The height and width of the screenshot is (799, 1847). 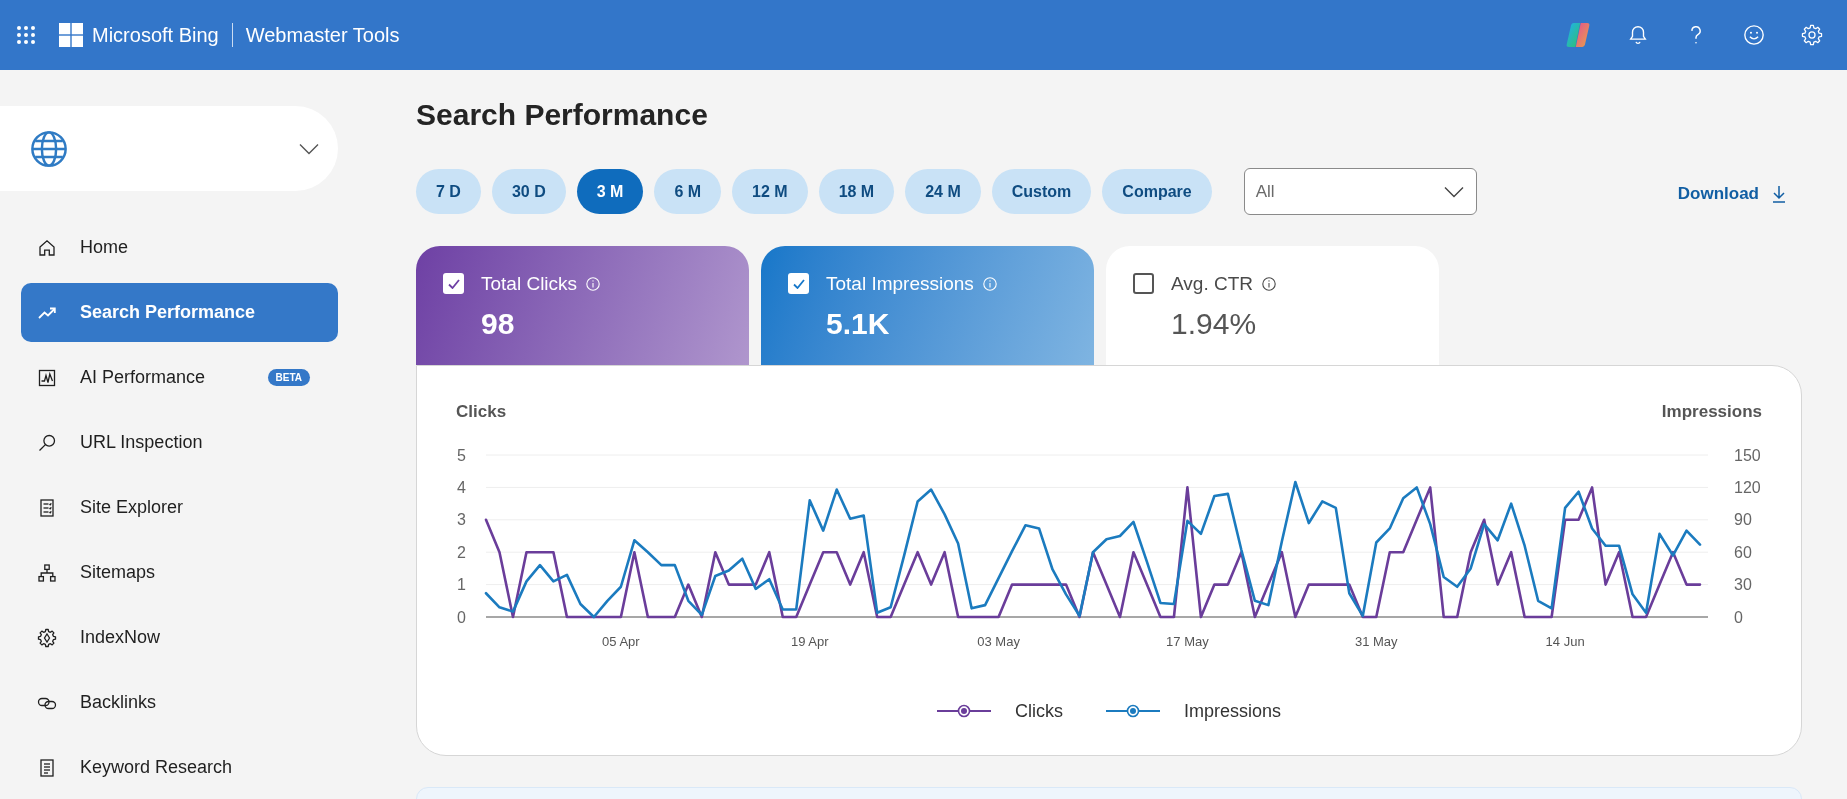 What do you see at coordinates (856, 191) in the screenshot?
I see `period-button: 18 M` at bounding box center [856, 191].